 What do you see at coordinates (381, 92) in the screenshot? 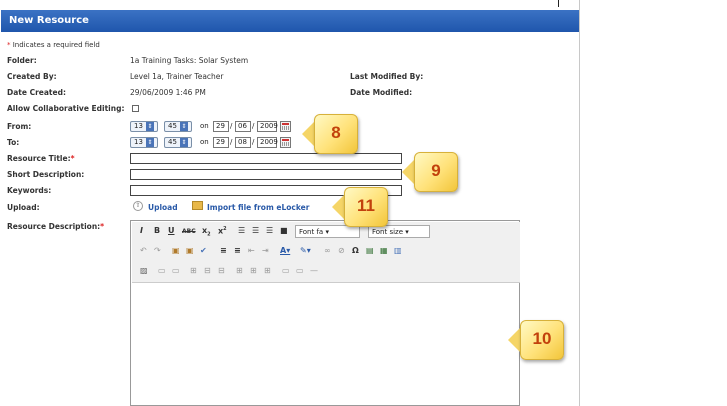
I see `date-modified-label: Date Modified:` at bounding box center [381, 92].